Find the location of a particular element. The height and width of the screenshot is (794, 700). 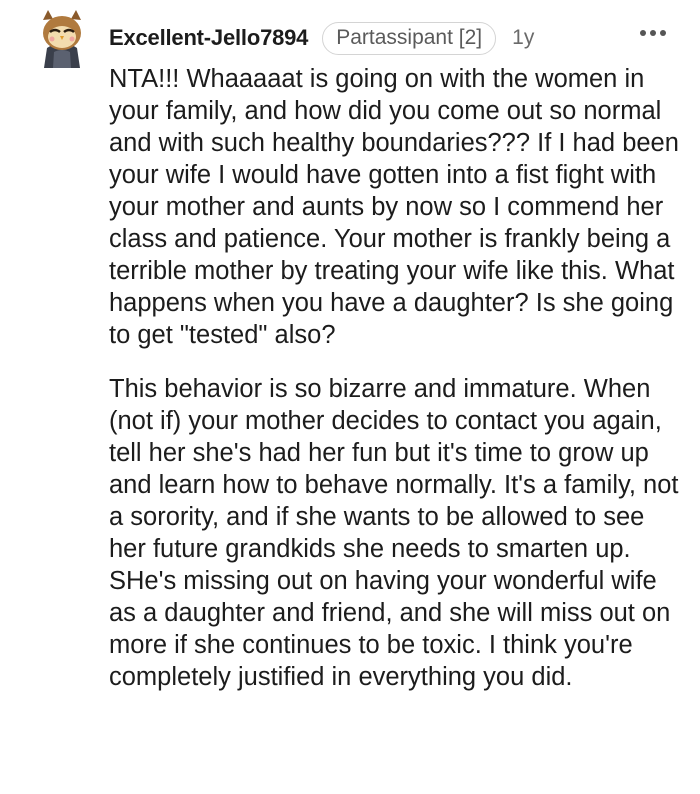

user-flair-badge: Partassipant [2] is located at coordinates (409, 38).